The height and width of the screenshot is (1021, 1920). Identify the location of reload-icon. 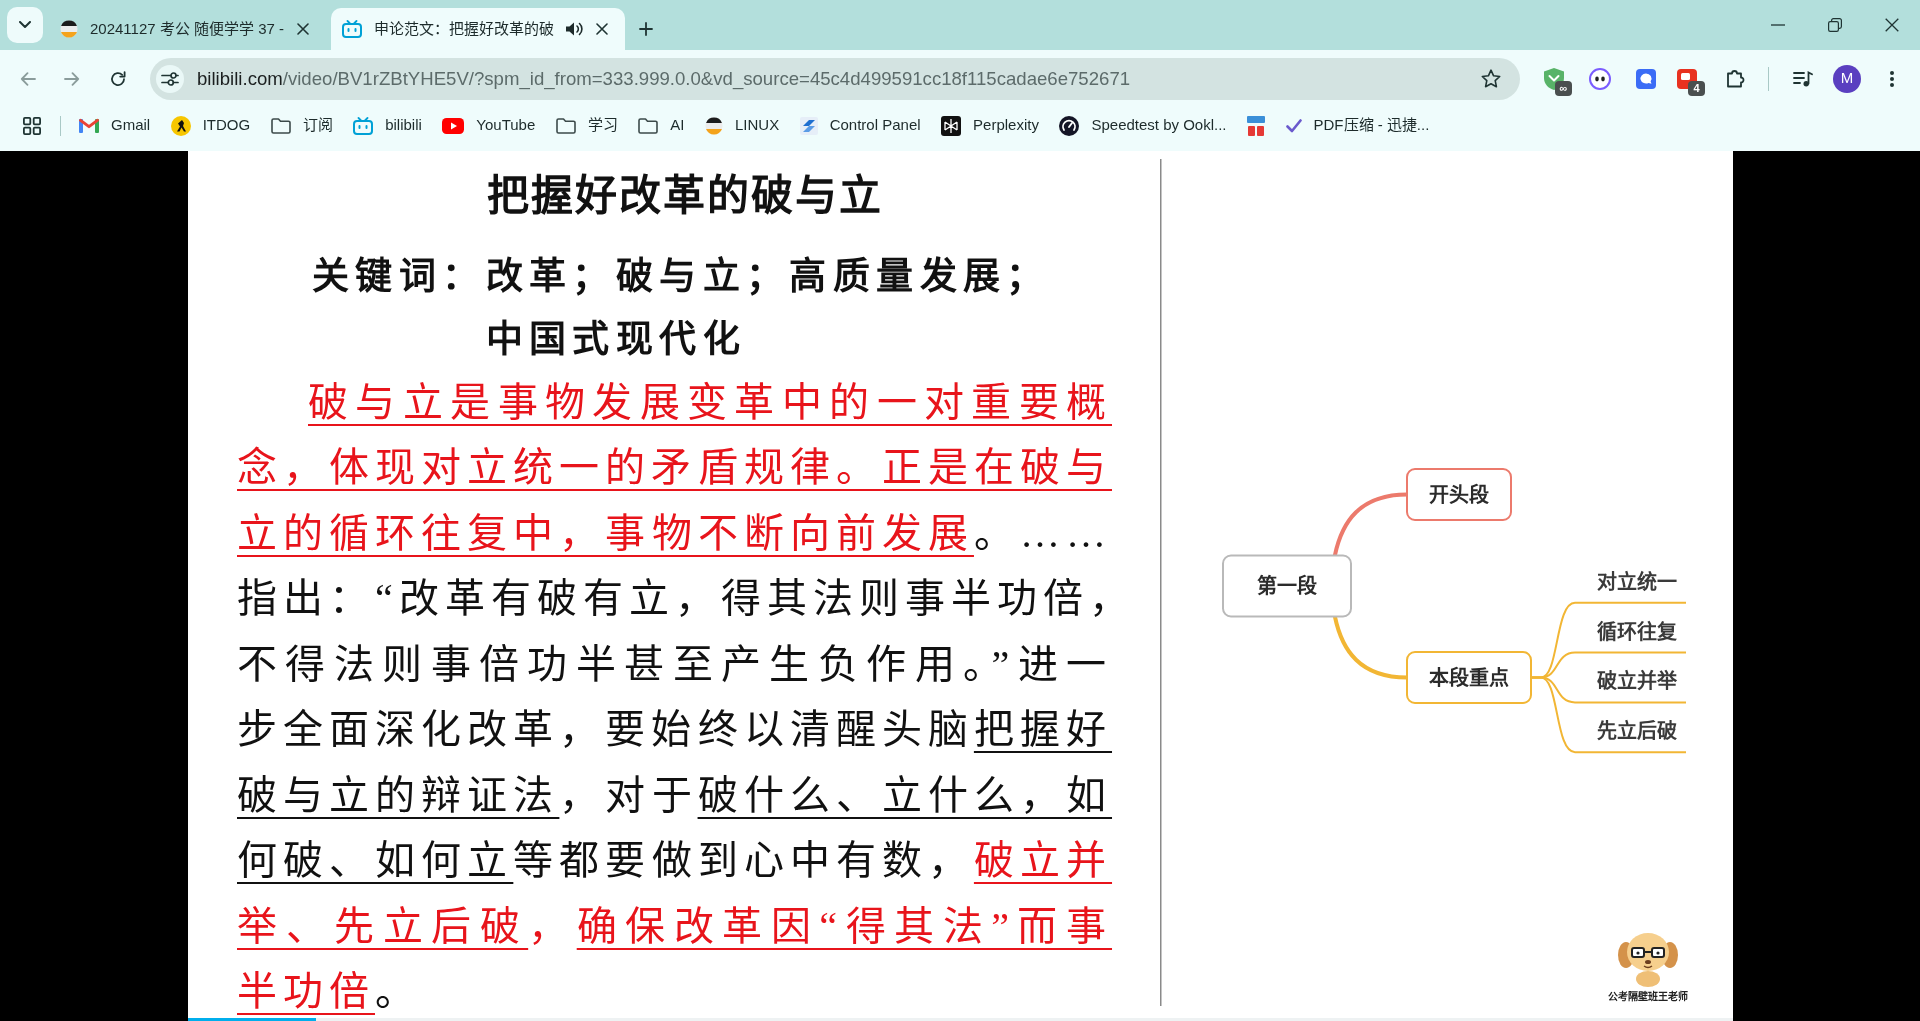
(118, 78).